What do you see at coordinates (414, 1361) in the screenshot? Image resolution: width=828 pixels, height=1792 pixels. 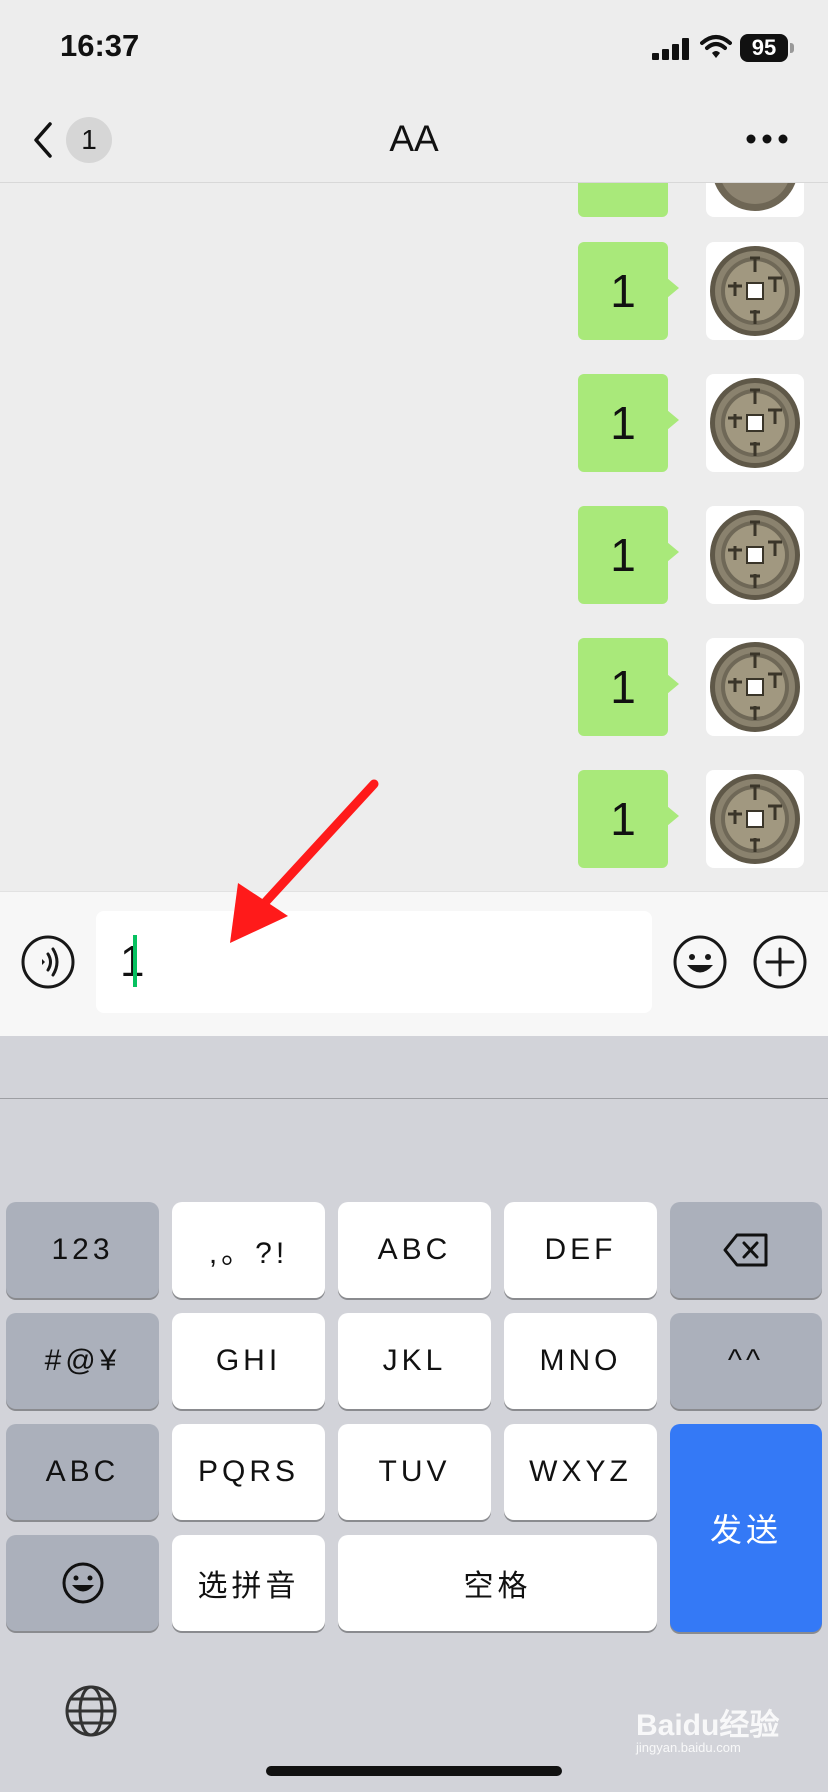 I see `key-jkl: JKL` at bounding box center [414, 1361].